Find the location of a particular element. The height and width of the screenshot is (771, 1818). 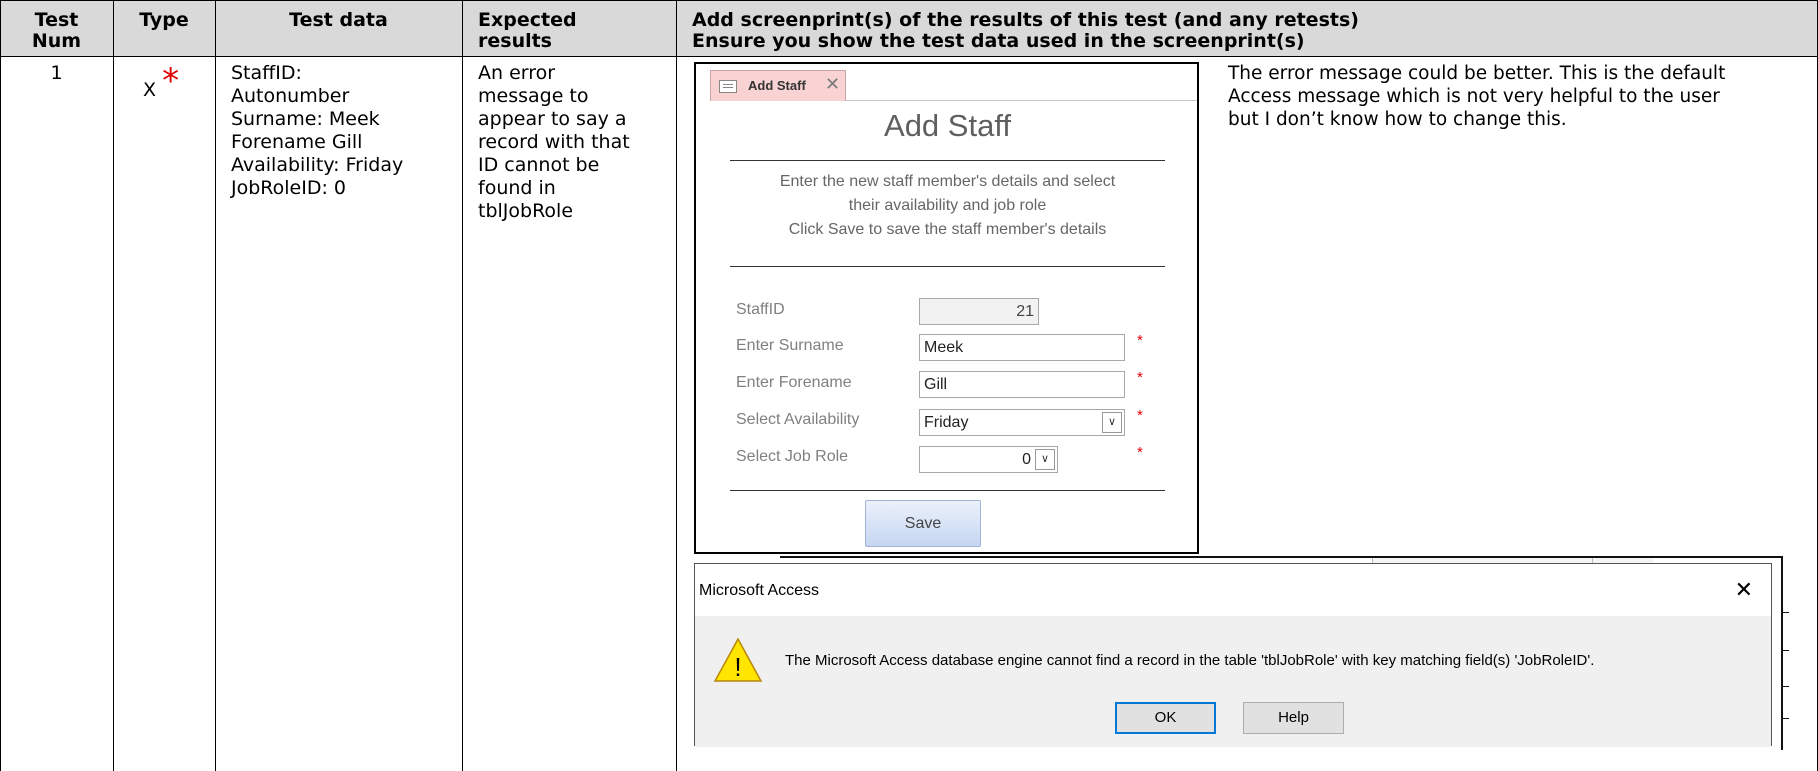

tab-label: Add Staff is located at coordinates (777, 85).